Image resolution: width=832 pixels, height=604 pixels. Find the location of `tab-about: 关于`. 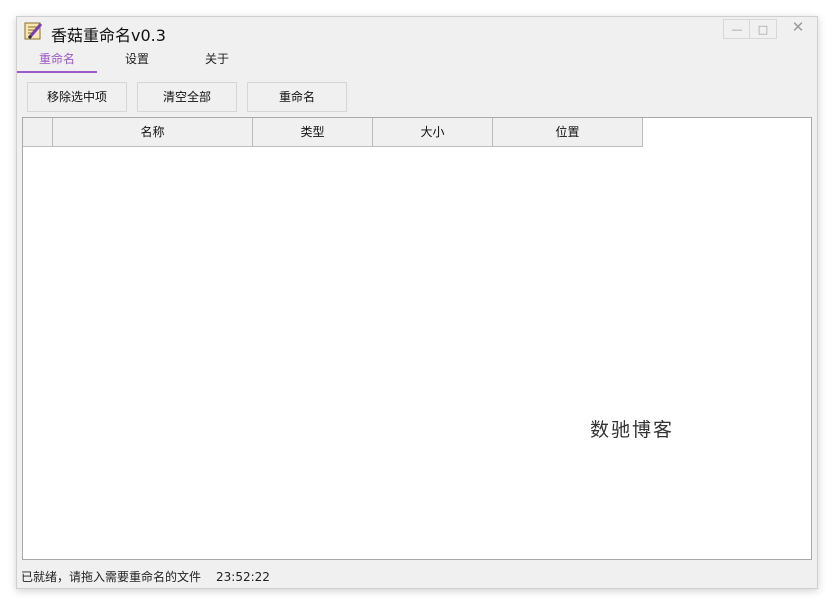

tab-about: 关于 is located at coordinates (217, 60).